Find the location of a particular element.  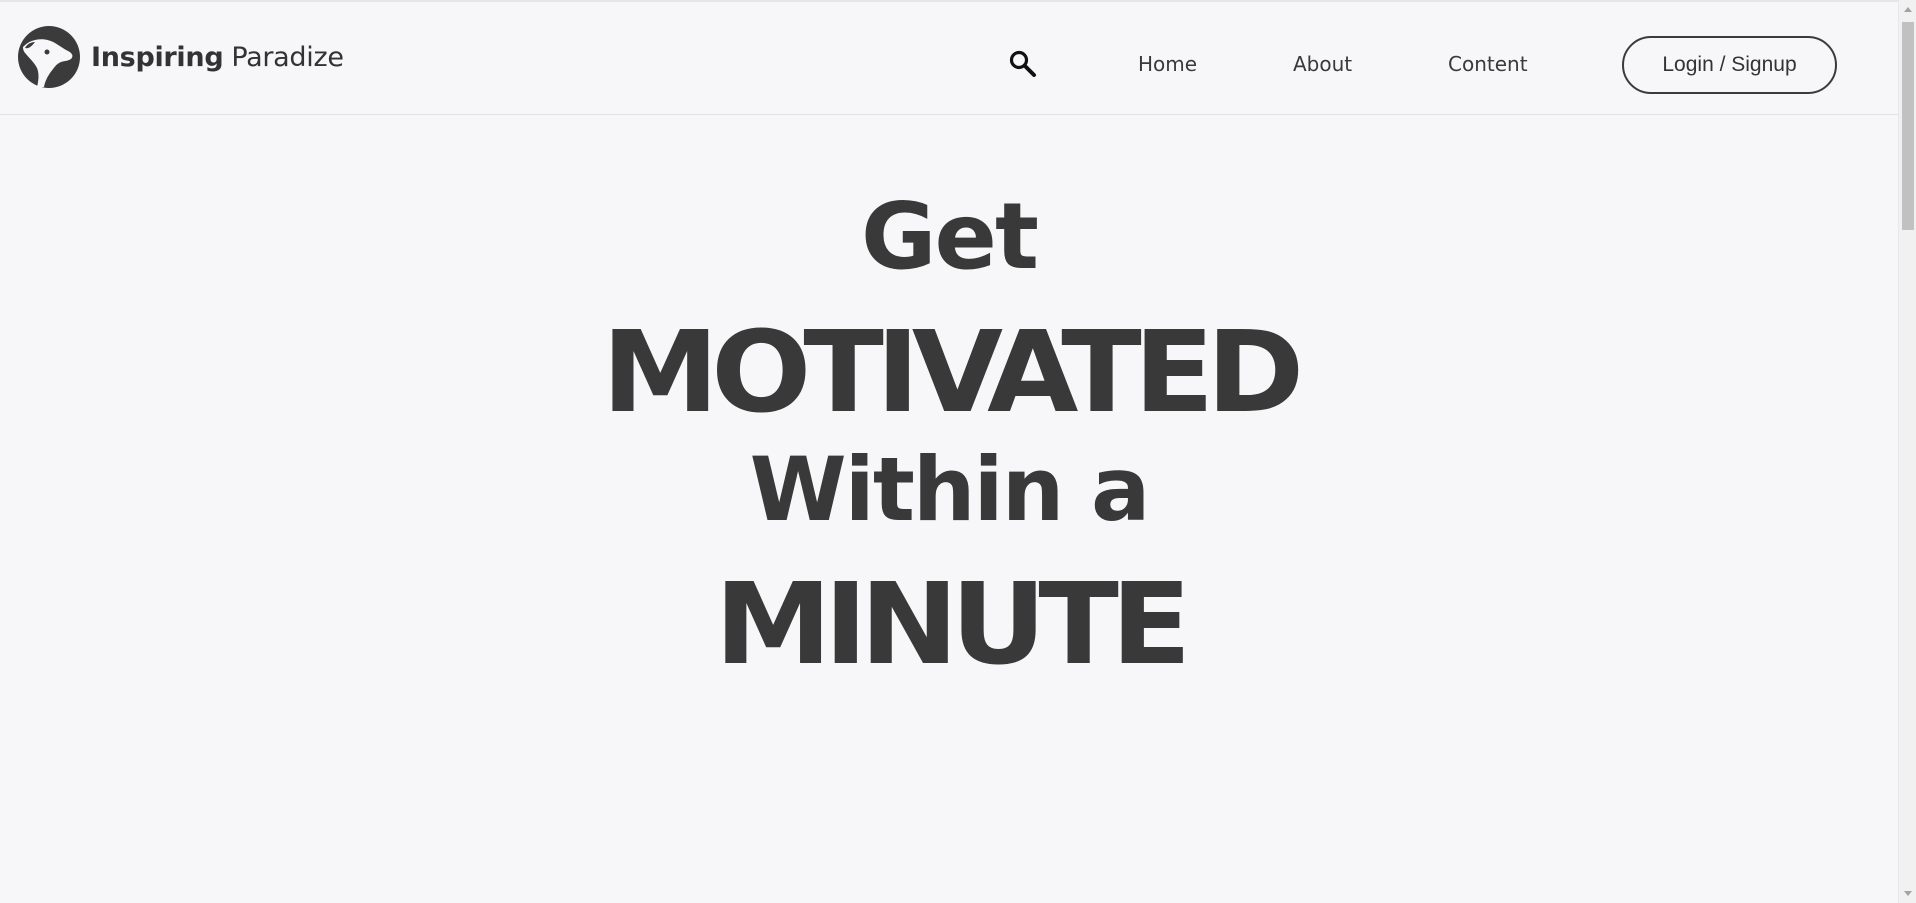

brand-name-bold: Inspiring is located at coordinates (157, 57).